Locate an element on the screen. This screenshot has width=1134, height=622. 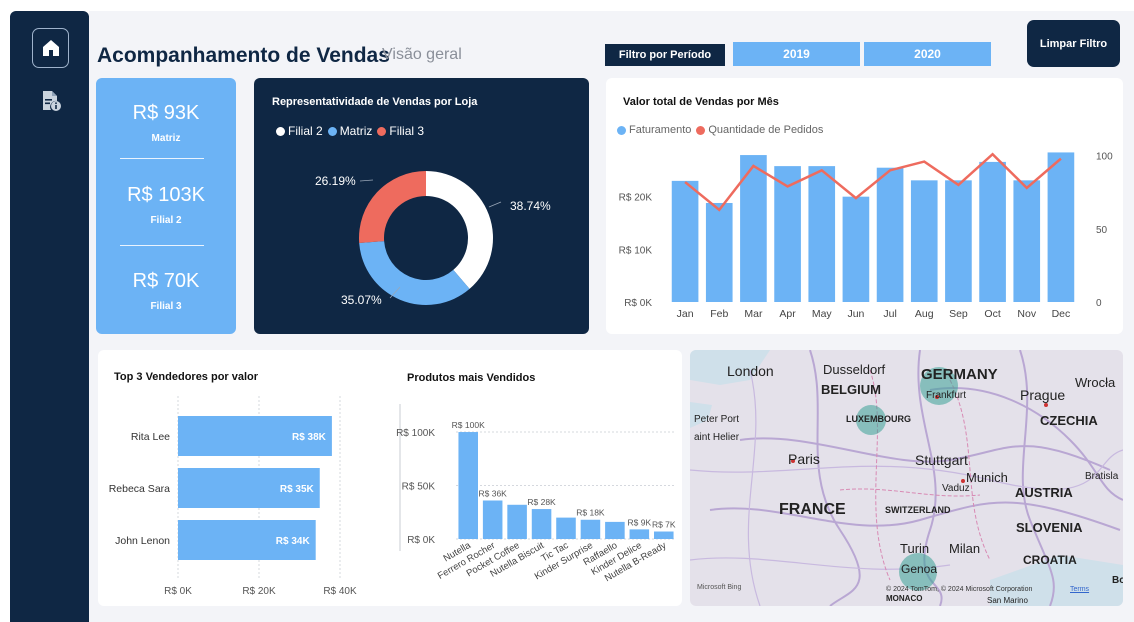
y-right-tick-label: 100 is located at coordinates (1104, 157).